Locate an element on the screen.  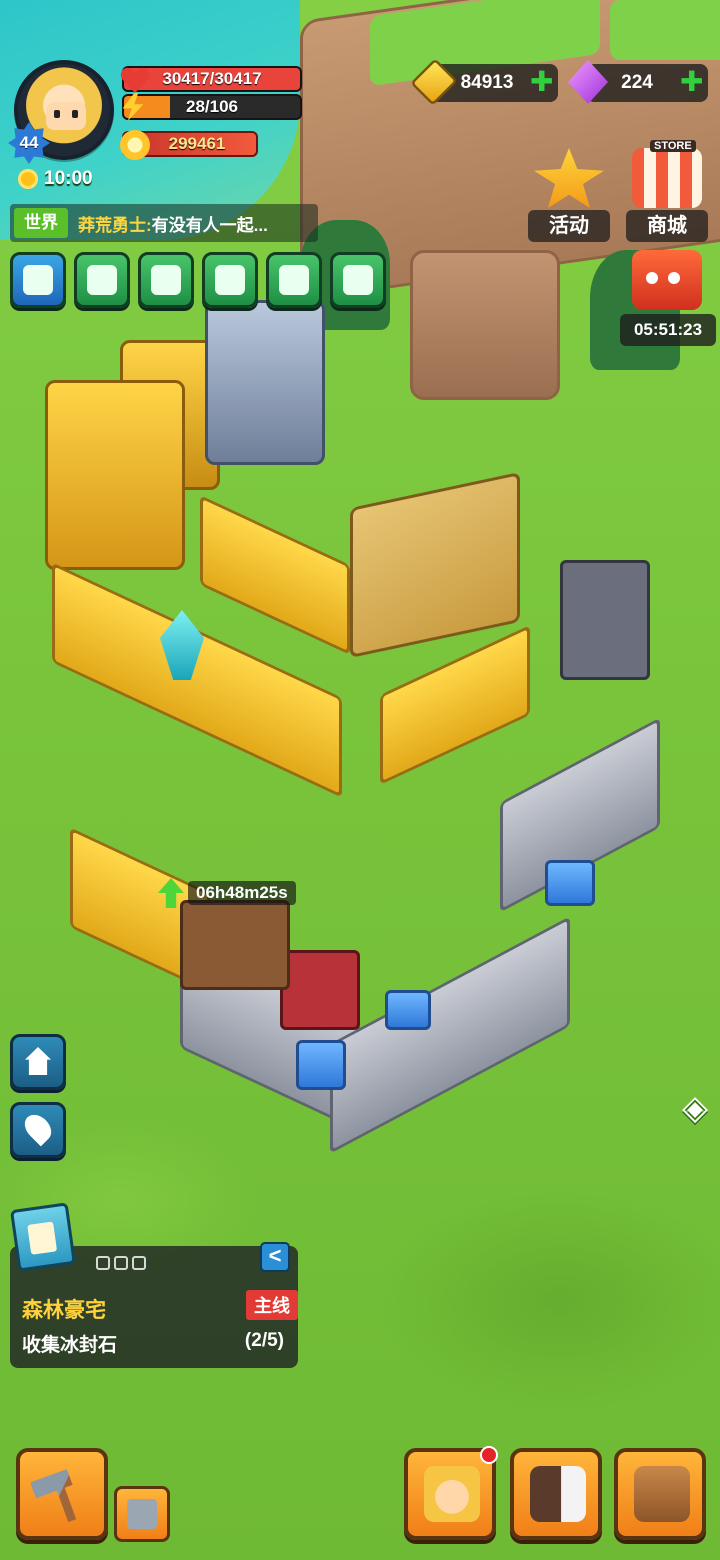
tool-icon is located at coordinates (142, 1514).